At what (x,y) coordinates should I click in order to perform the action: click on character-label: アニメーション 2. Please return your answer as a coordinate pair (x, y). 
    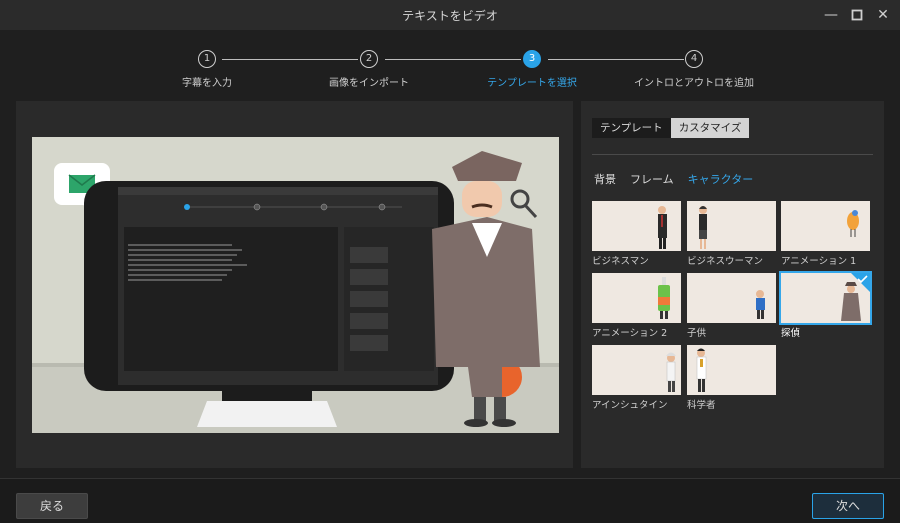
    Looking at the image, I should click on (630, 333).